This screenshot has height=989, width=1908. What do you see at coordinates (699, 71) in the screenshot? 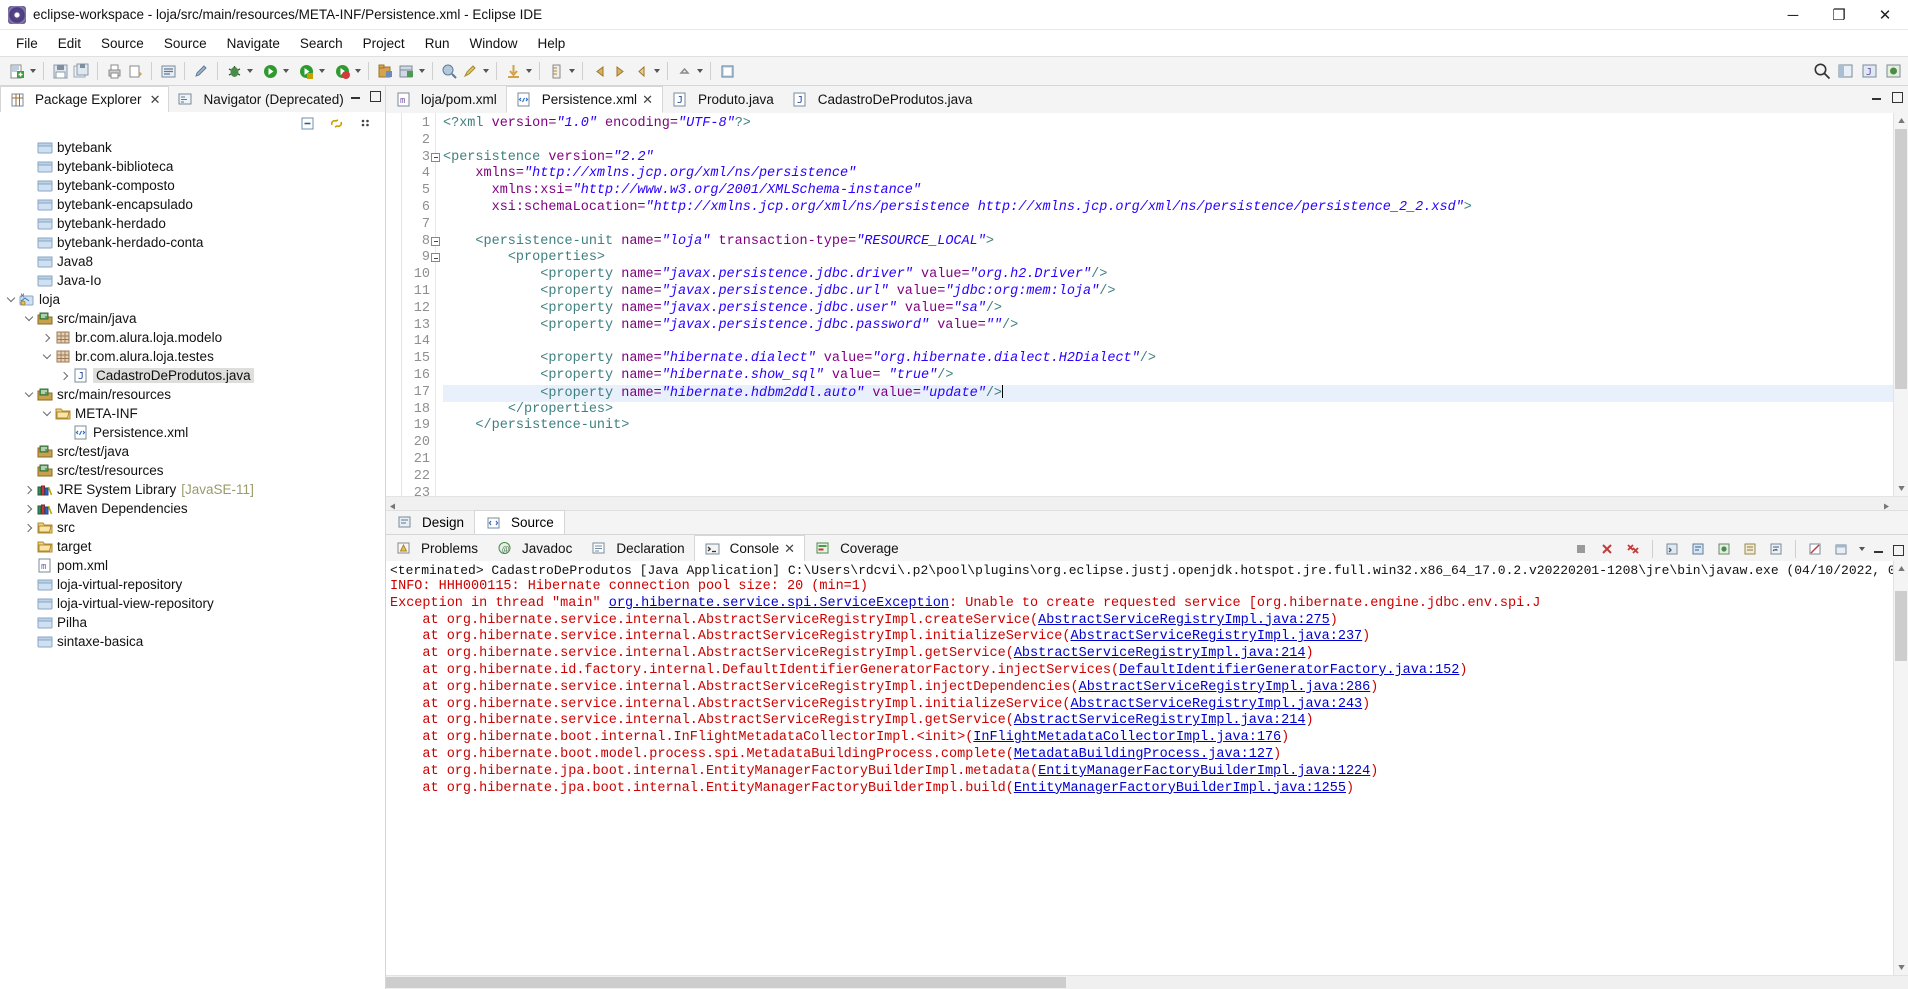
I see `annotation-dropdown-icon` at bounding box center [699, 71].